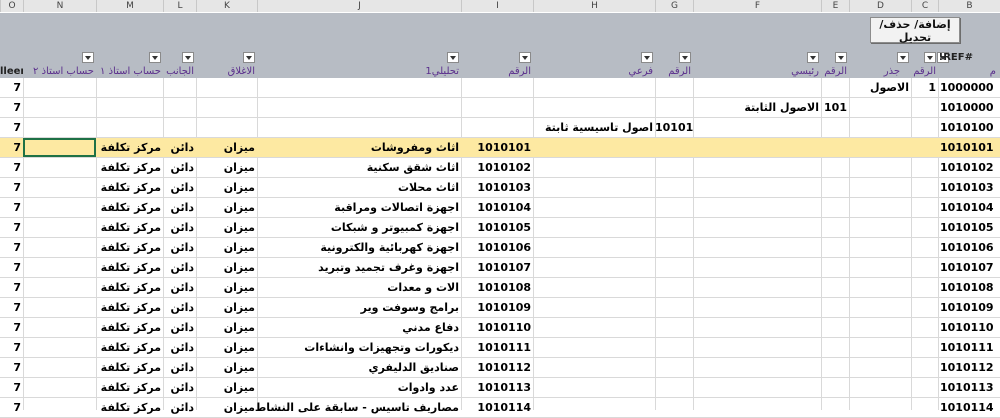  What do you see at coordinates (359, 367) in the screenshot?
I see `cell-j: صناديق الدليفري` at bounding box center [359, 367].